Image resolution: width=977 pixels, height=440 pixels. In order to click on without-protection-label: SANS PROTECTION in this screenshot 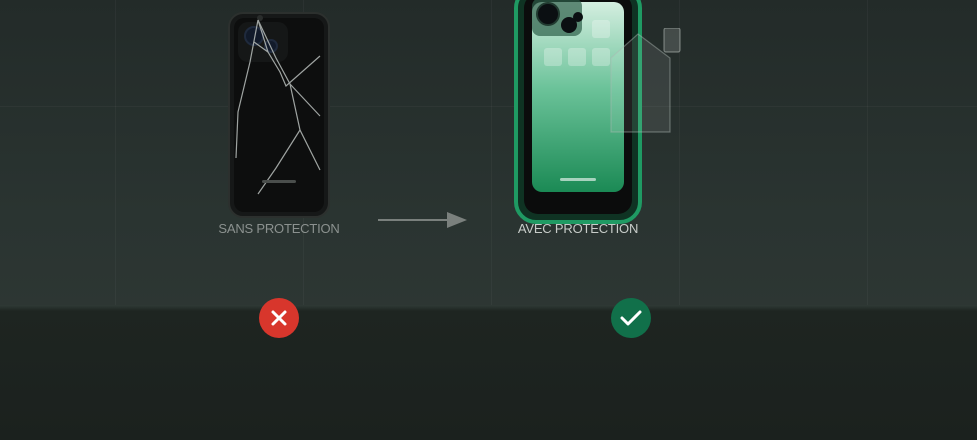, I will do `click(279, 228)`.